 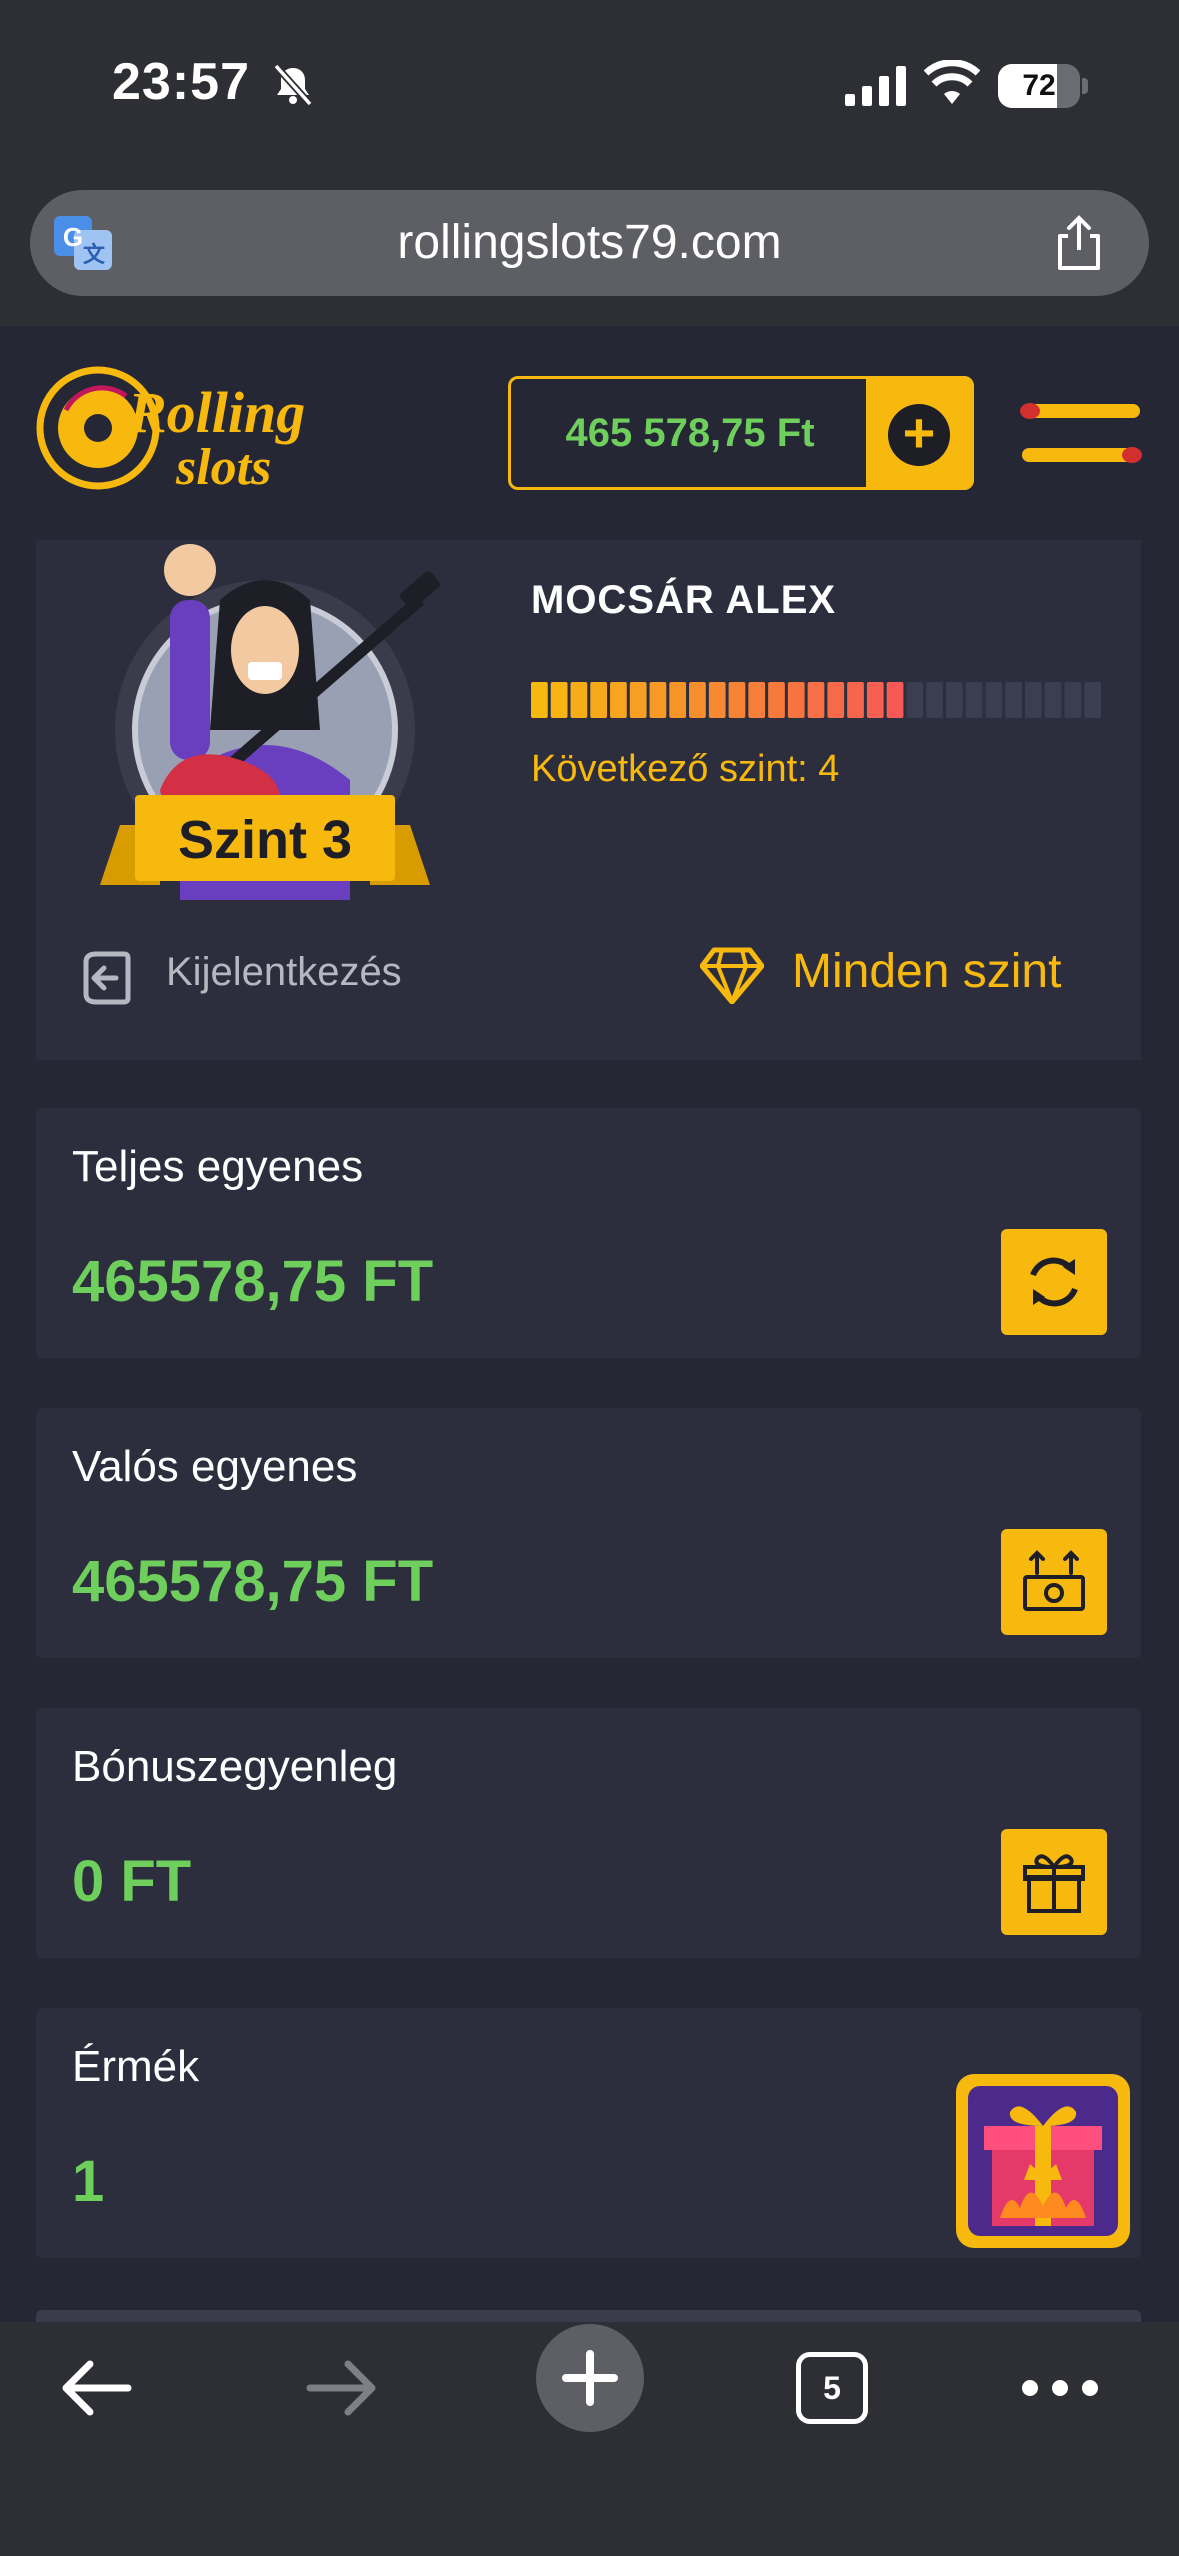 I want to click on bonus-balance-label: Bónuszegyenleg, so click(x=235, y=1766).